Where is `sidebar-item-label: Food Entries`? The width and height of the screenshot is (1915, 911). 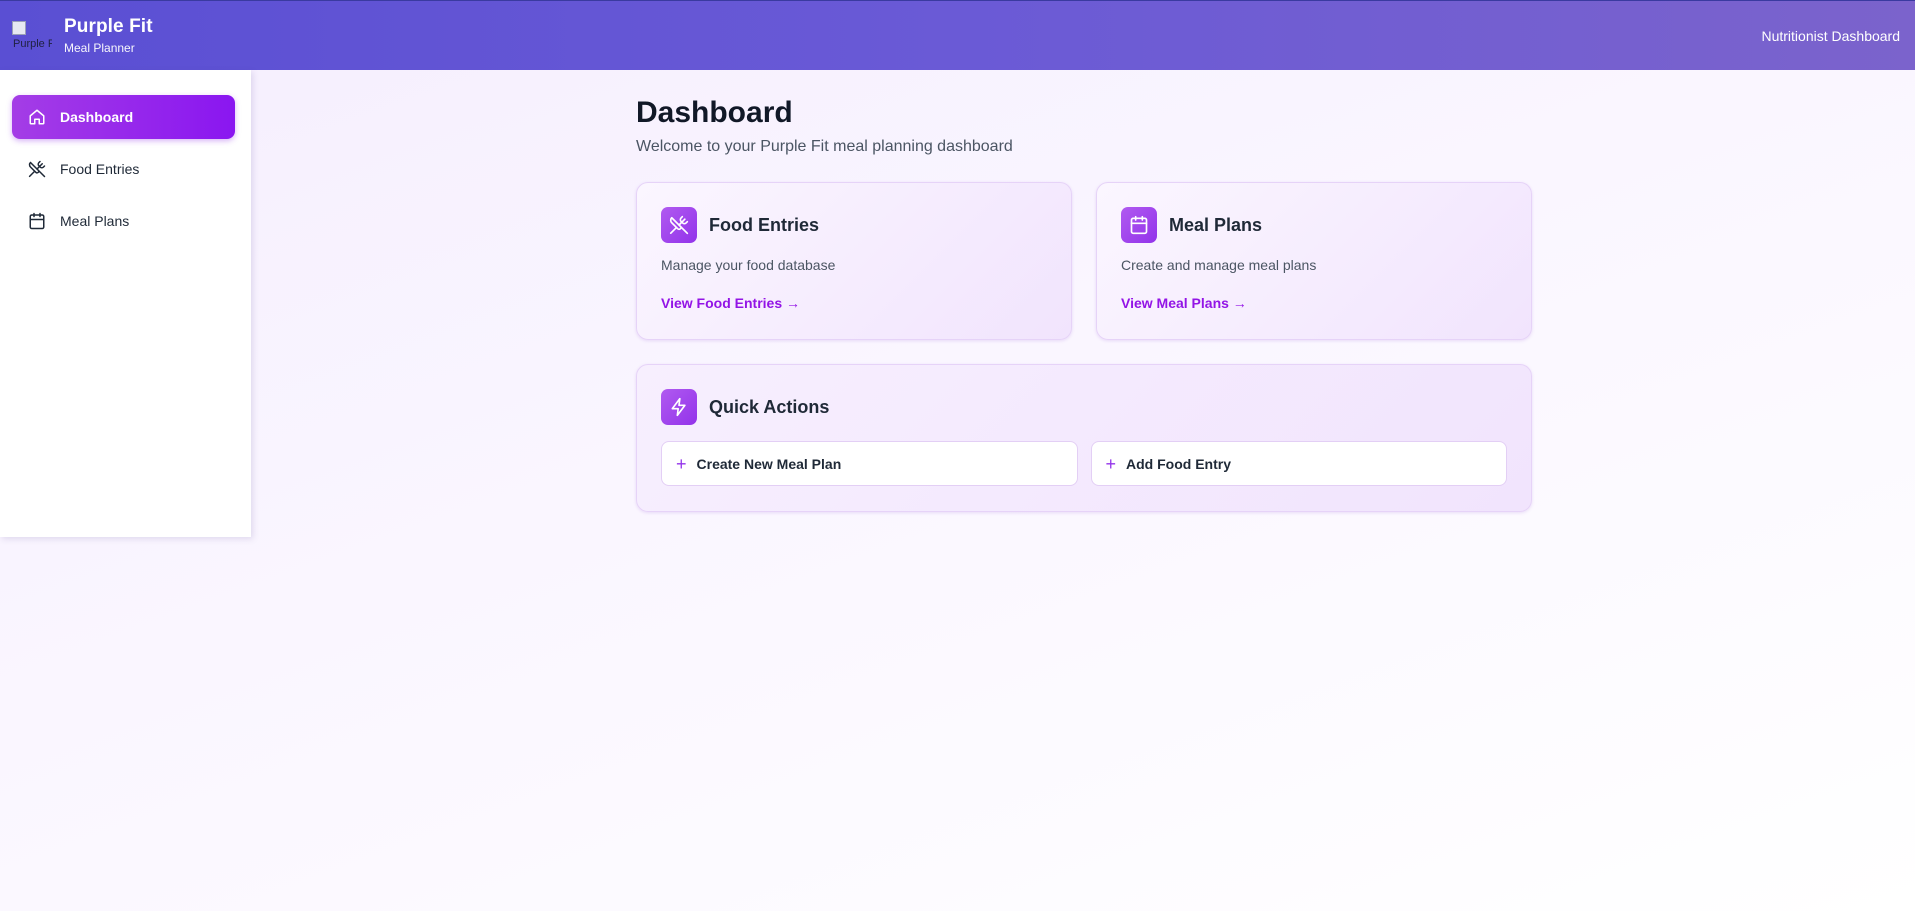
sidebar-item-label: Food Entries is located at coordinates (100, 169).